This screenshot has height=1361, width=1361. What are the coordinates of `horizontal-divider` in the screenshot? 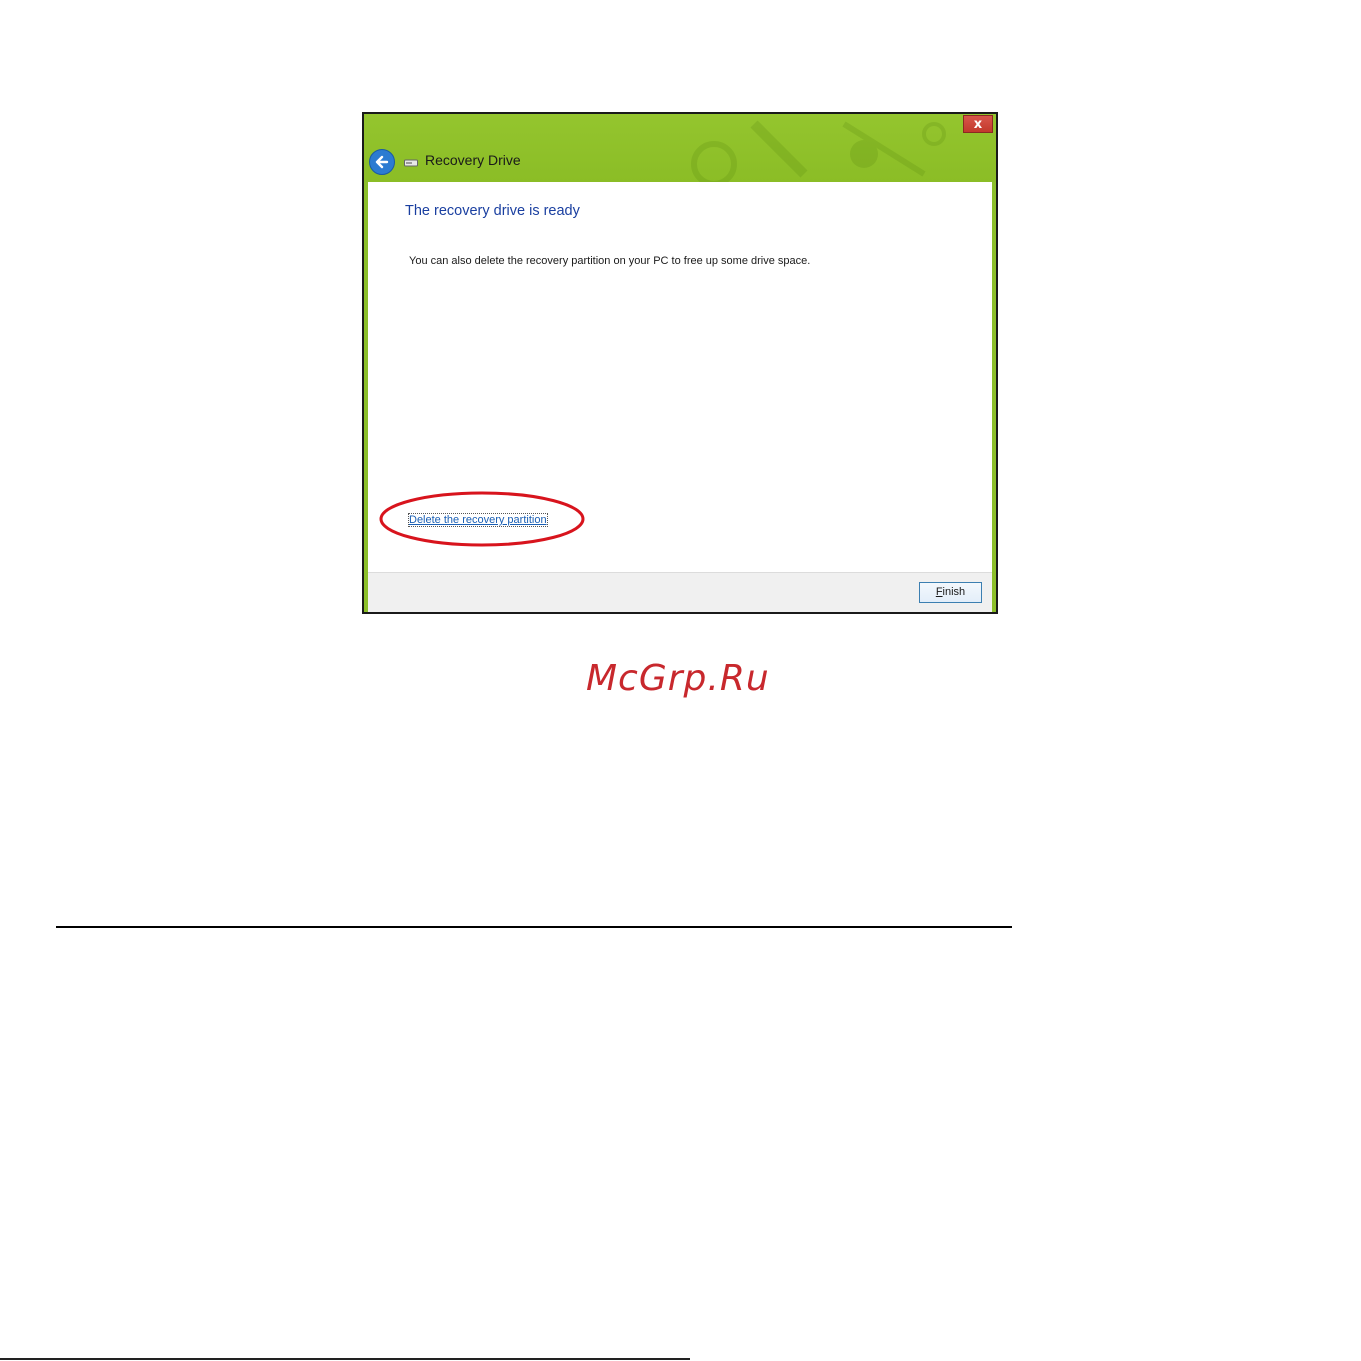 It's located at (534, 927).